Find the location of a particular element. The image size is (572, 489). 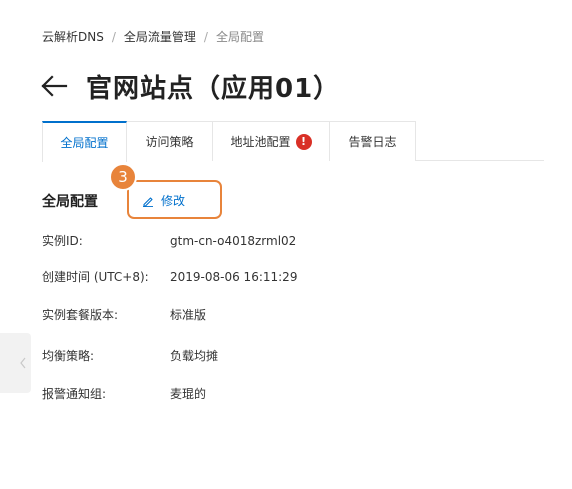

info-value: gtm-cn-o4018zrml02 is located at coordinates (233, 241).